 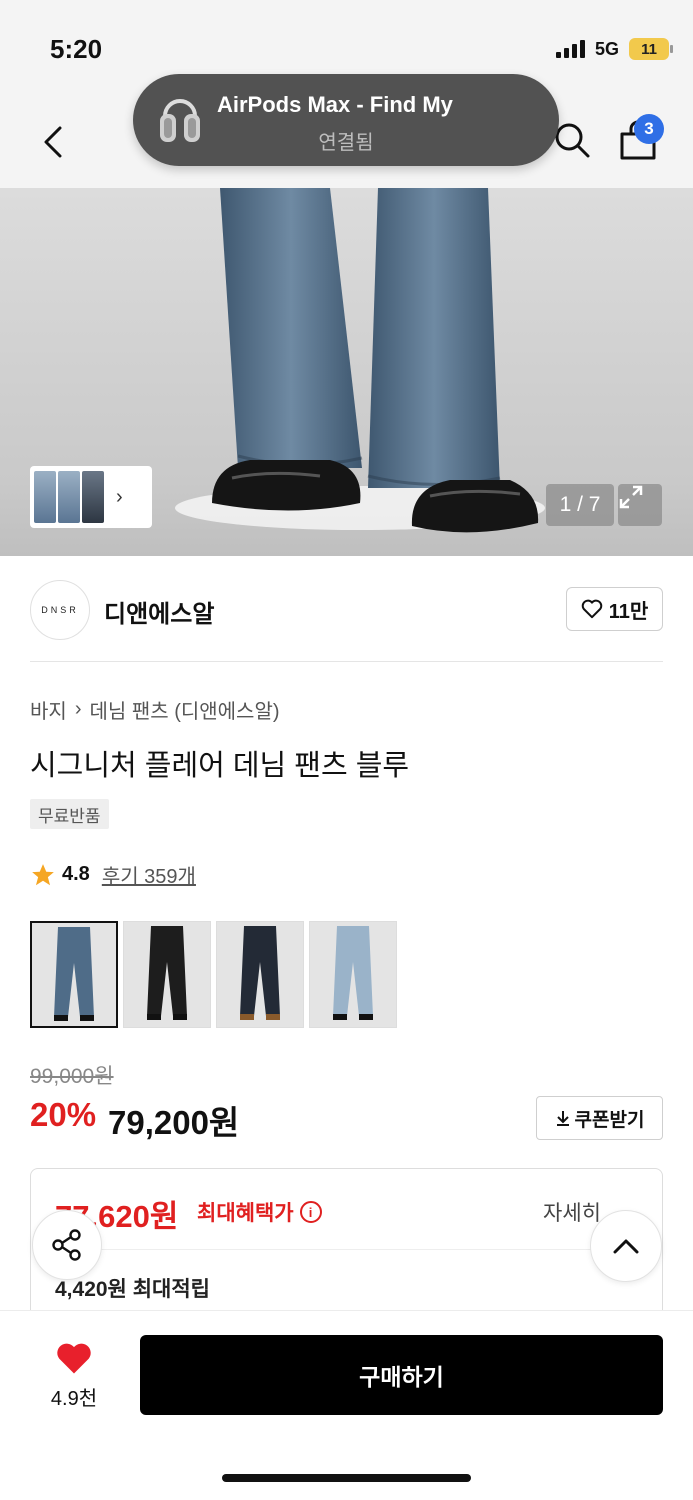 I want to click on color-options, so click(x=213, y=974).